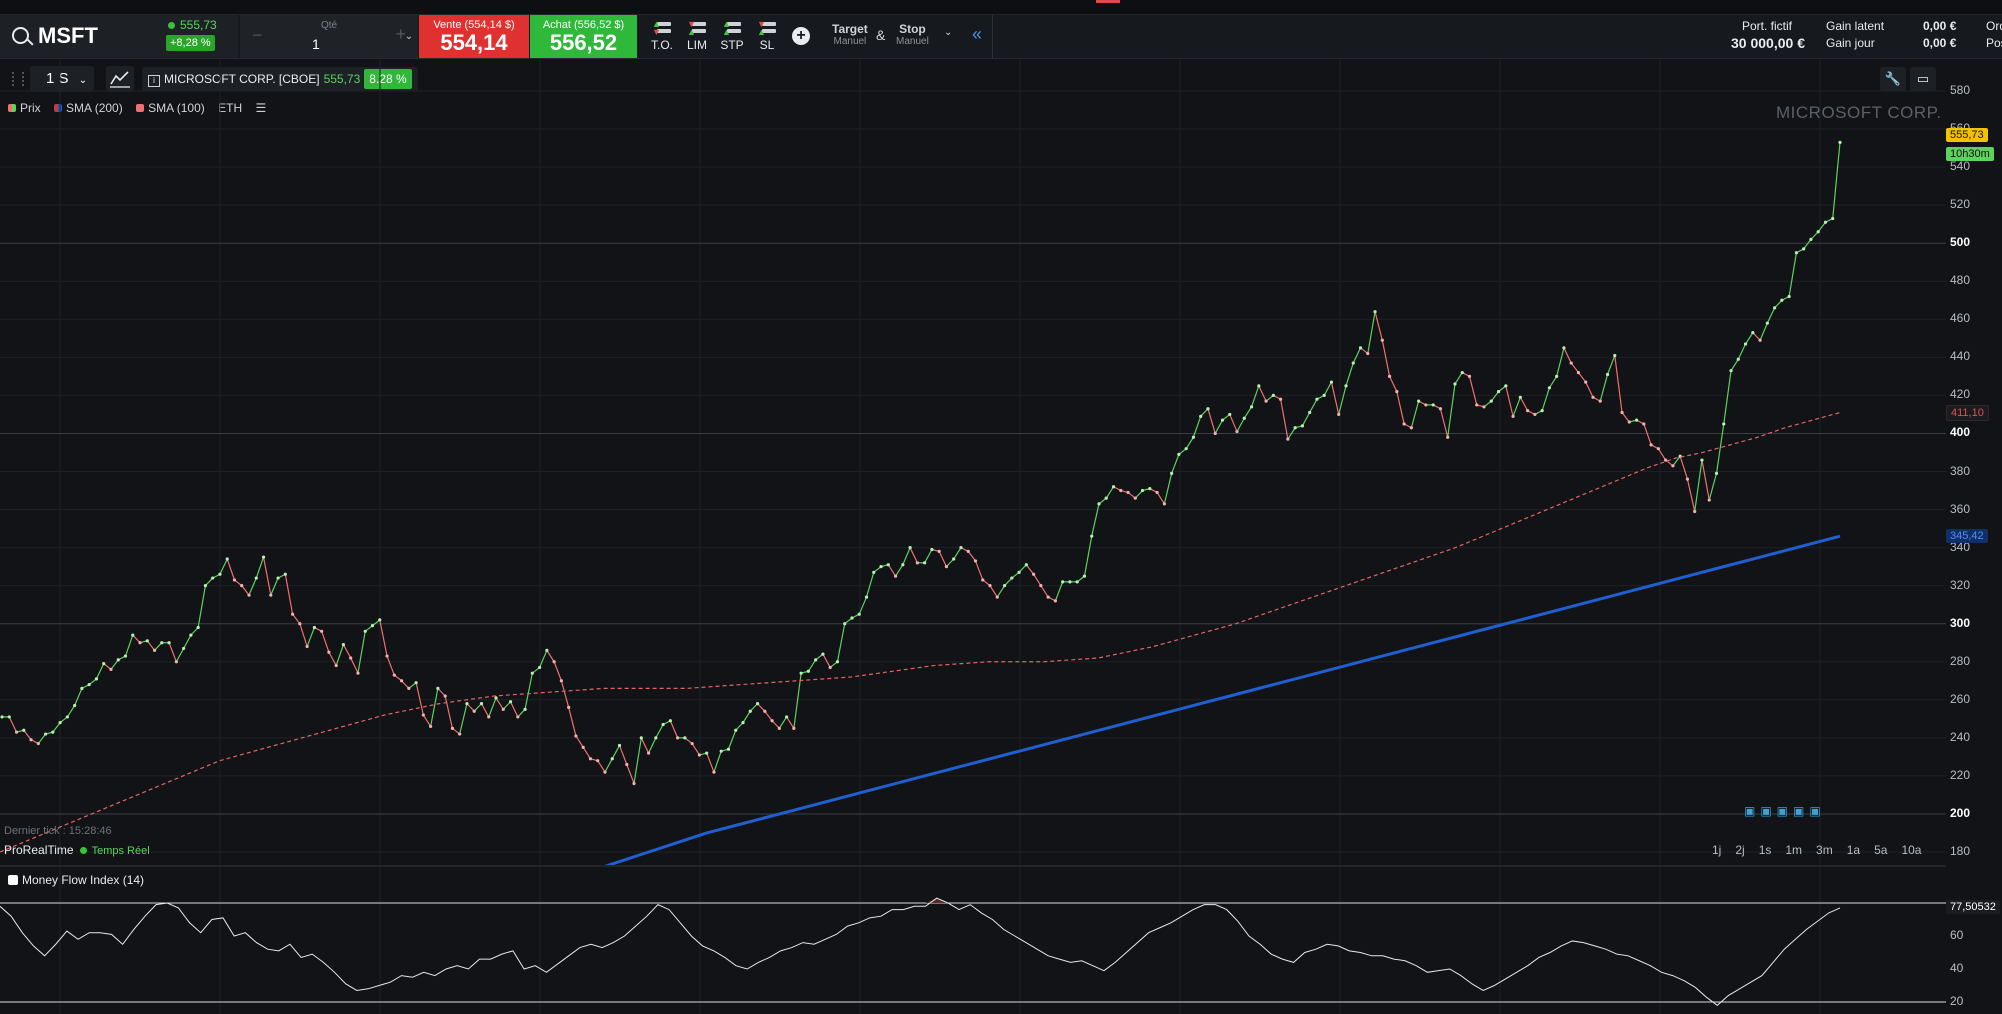 The height and width of the screenshot is (1014, 2002). I want to click on range-10a: 10a, so click(1911, 850).